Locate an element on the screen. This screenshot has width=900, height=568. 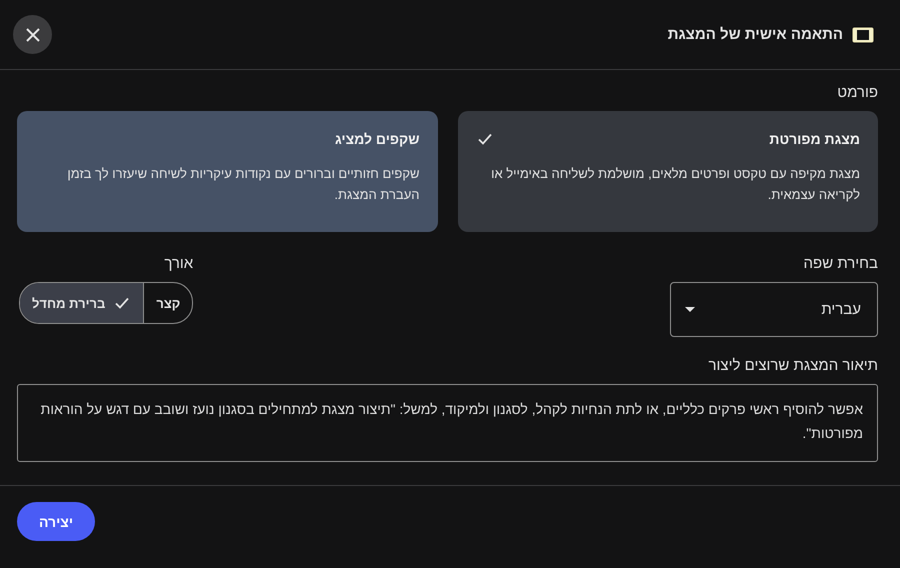
field-label: תיאור המצגת שרוצים ליצור is located at coordinates (792, 365).